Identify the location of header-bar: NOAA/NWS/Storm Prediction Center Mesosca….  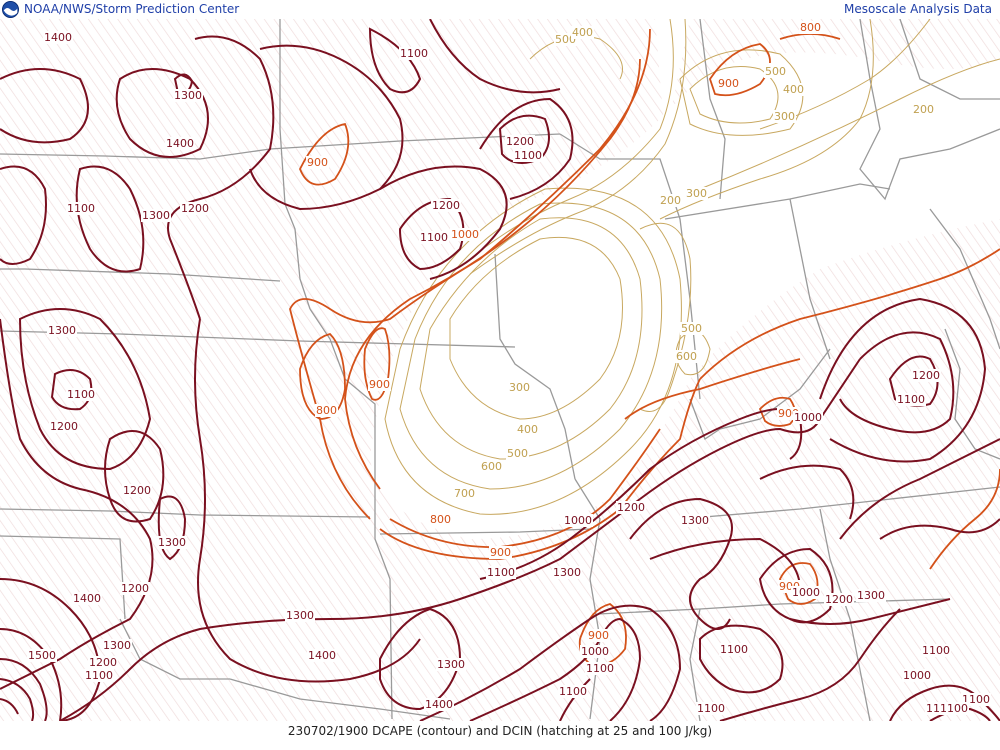
(500, 9).